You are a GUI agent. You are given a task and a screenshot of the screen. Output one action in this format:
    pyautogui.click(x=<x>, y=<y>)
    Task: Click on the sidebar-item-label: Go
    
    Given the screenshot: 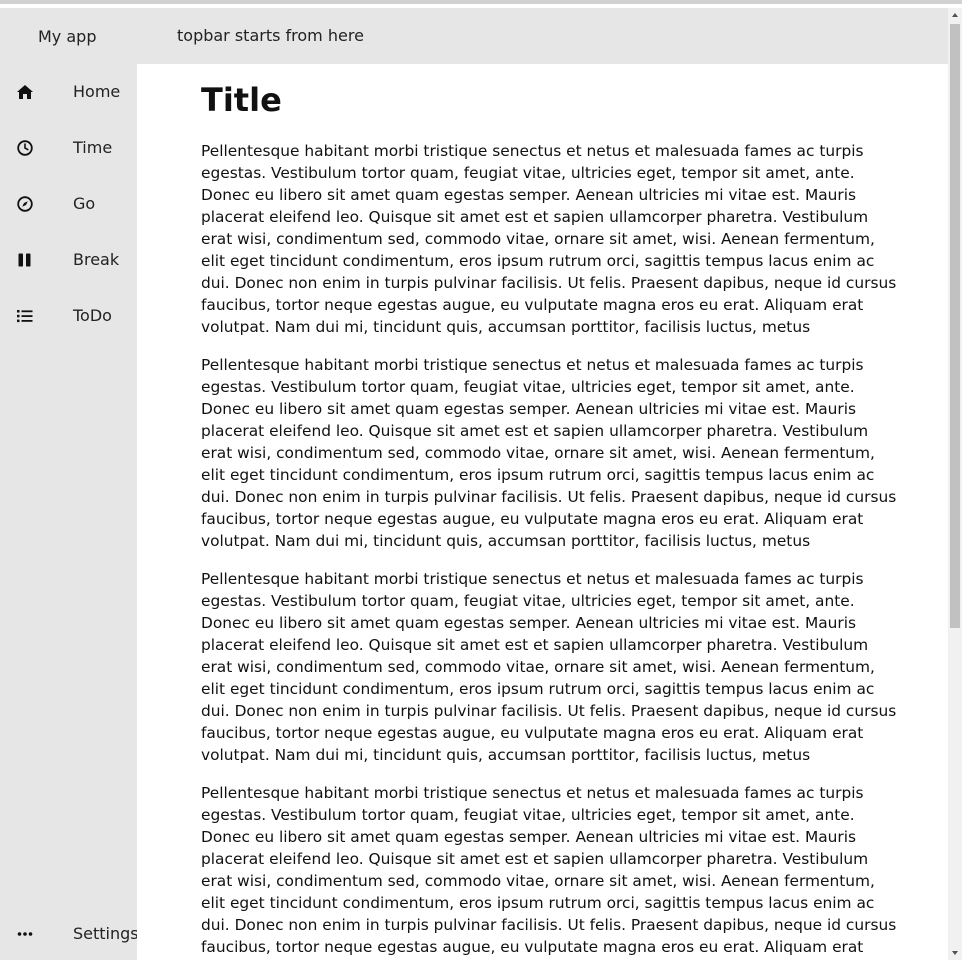 What is the action you would take?
    pyautogui.click(x=84, y=203)
    